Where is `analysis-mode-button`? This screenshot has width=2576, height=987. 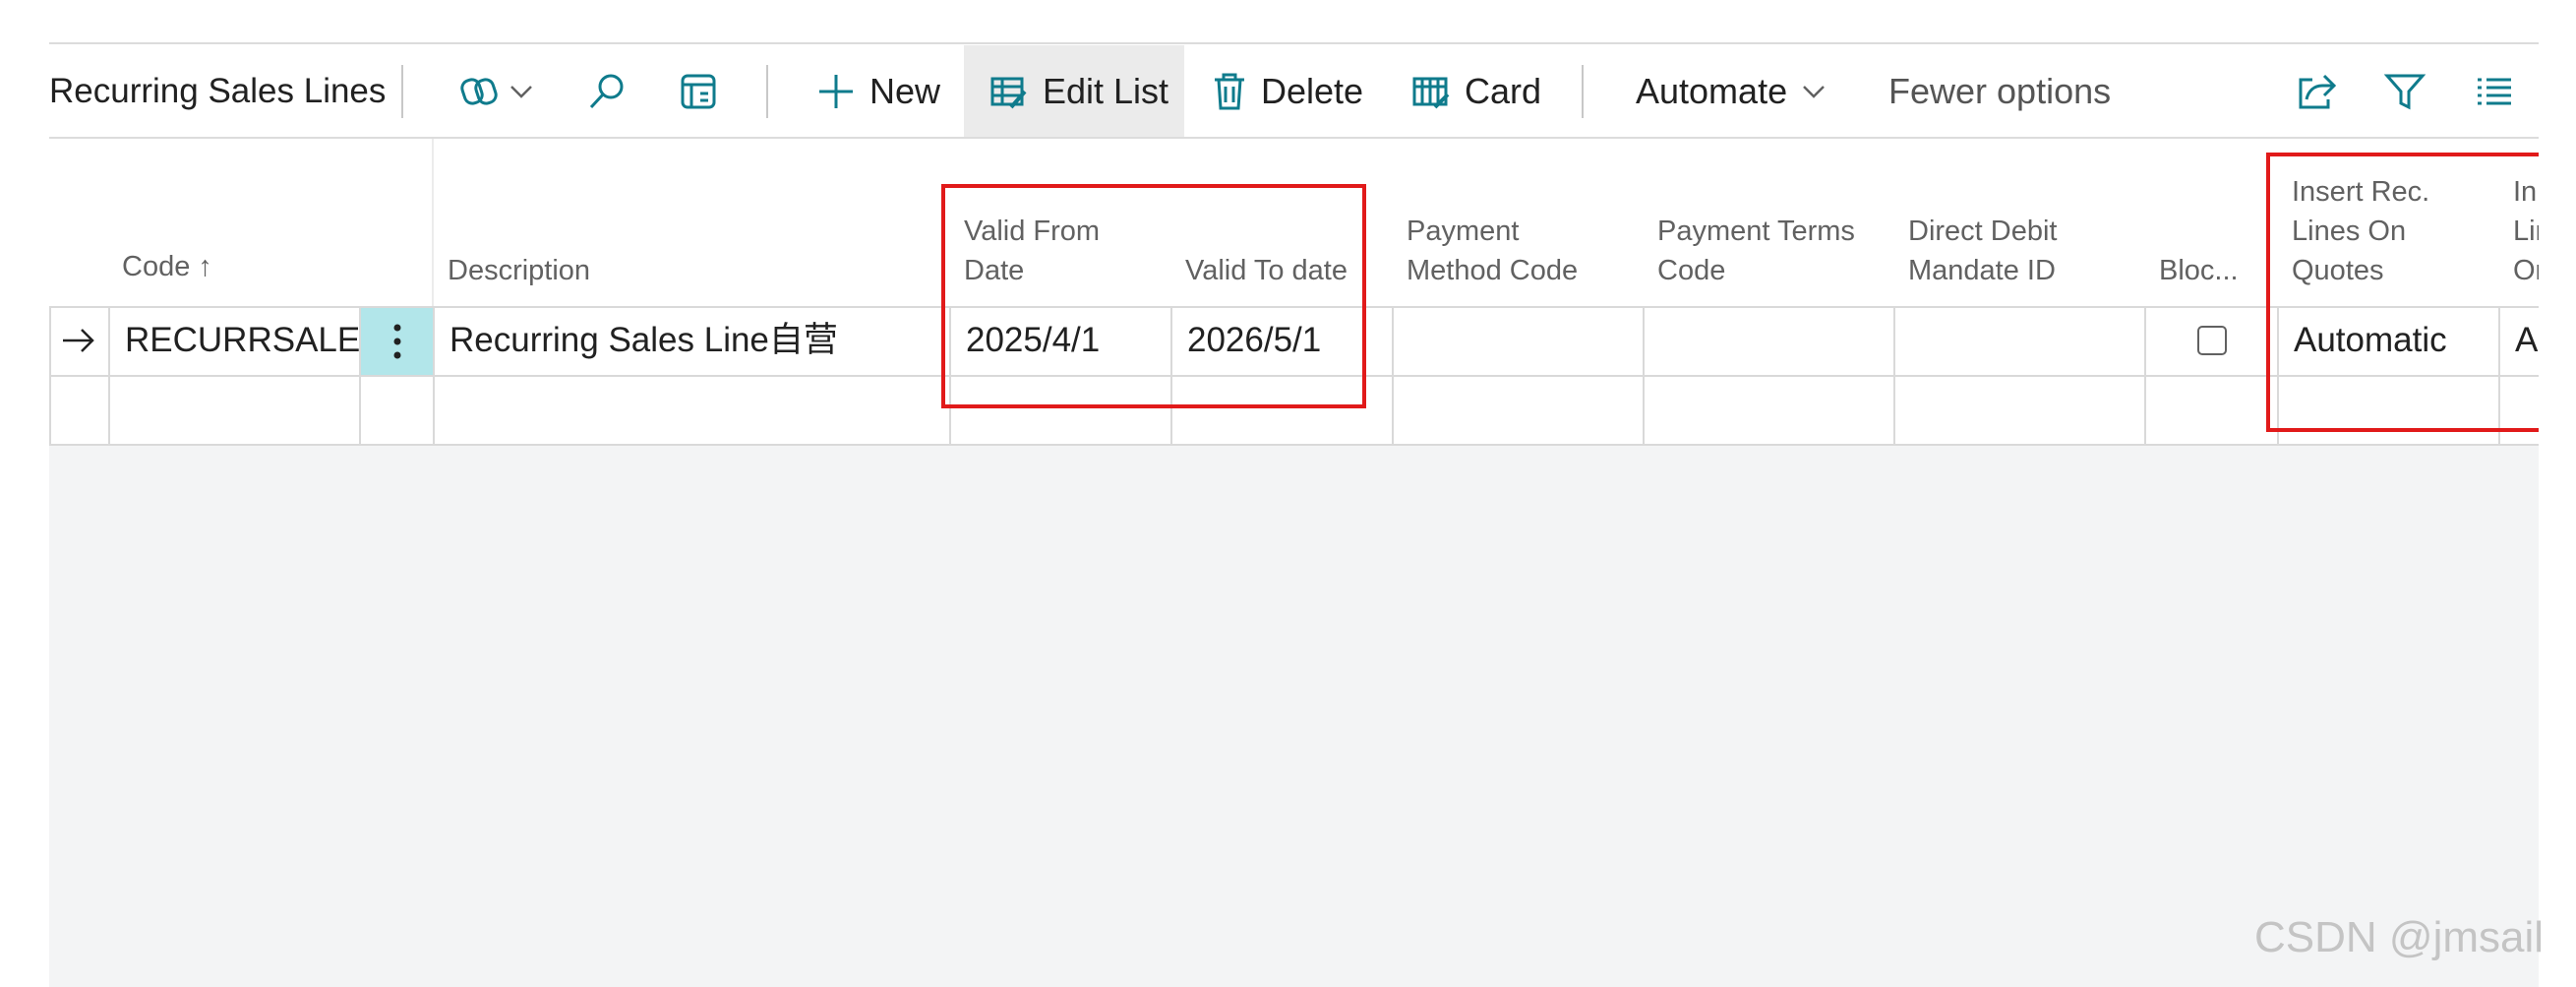 analysis-mode-button is located at coordinates (698, 91).